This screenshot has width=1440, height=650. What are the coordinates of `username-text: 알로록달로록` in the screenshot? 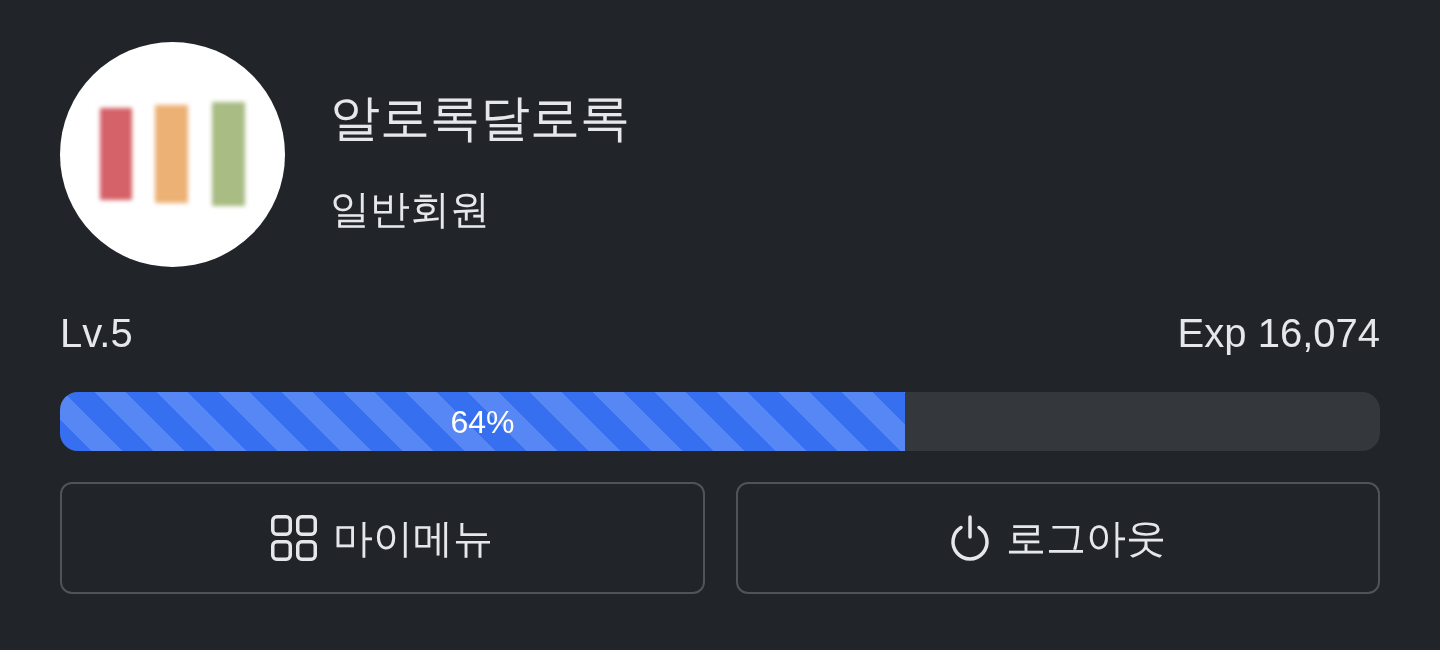 It's located at (480, 118).